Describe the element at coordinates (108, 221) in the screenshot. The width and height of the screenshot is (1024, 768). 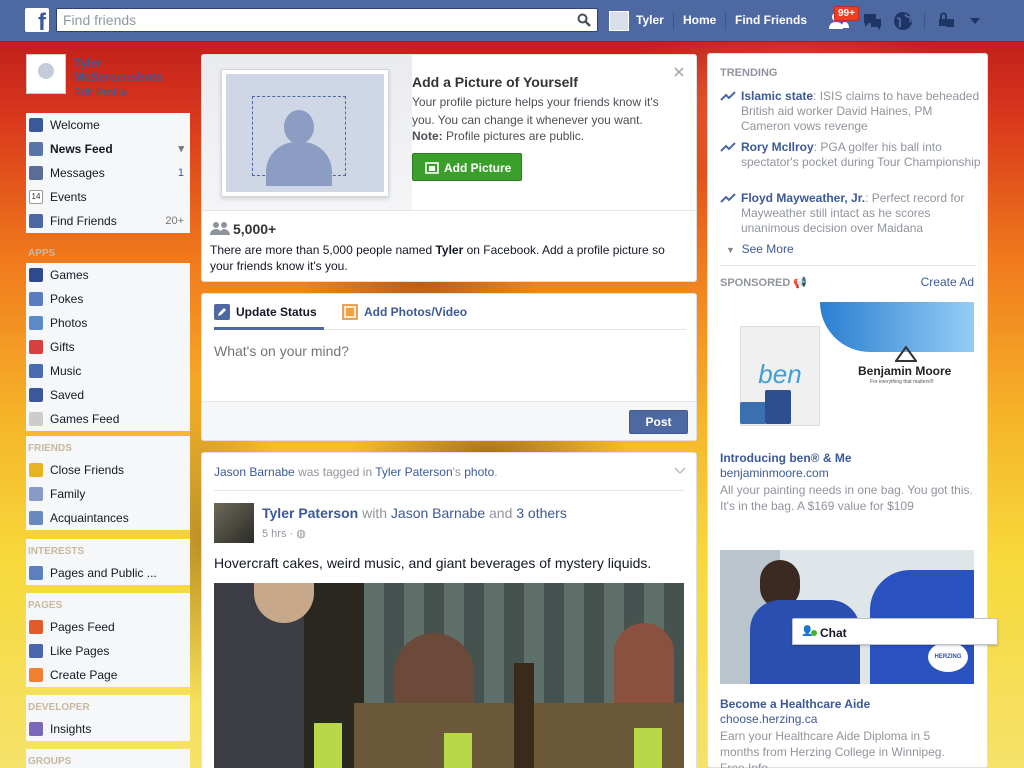
I see `sidebar-item-find-friends: Find Friends 20+` at that location.